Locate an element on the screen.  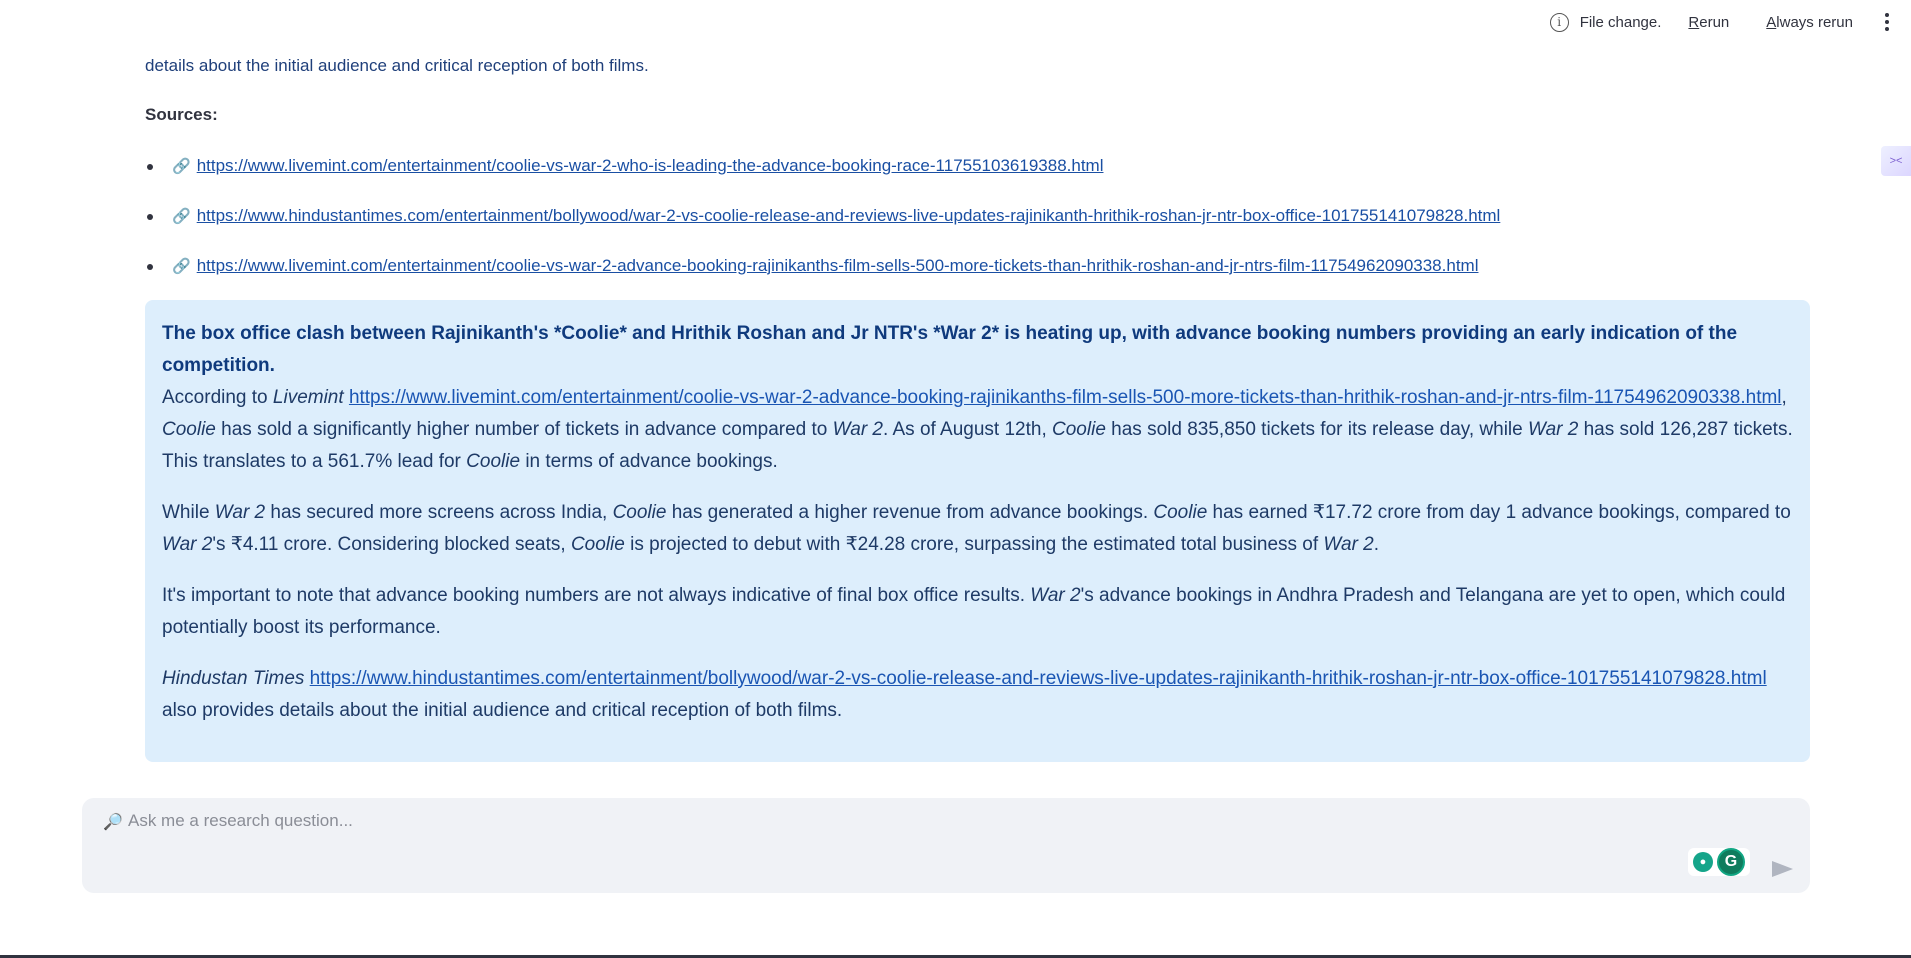
rerun-button: Rerun is located at coordinates (1708, 22).